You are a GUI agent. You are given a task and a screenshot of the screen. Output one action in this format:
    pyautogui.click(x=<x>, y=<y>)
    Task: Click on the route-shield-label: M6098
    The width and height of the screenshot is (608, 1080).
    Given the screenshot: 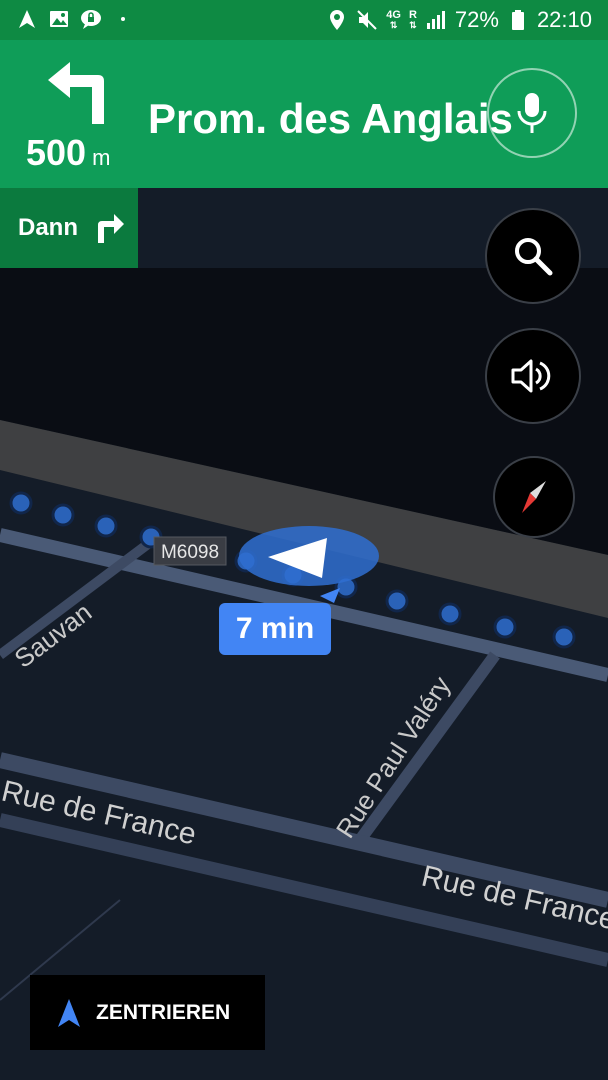 What is the action you would take?
    pyautogui.click(x=190, y=552)
    